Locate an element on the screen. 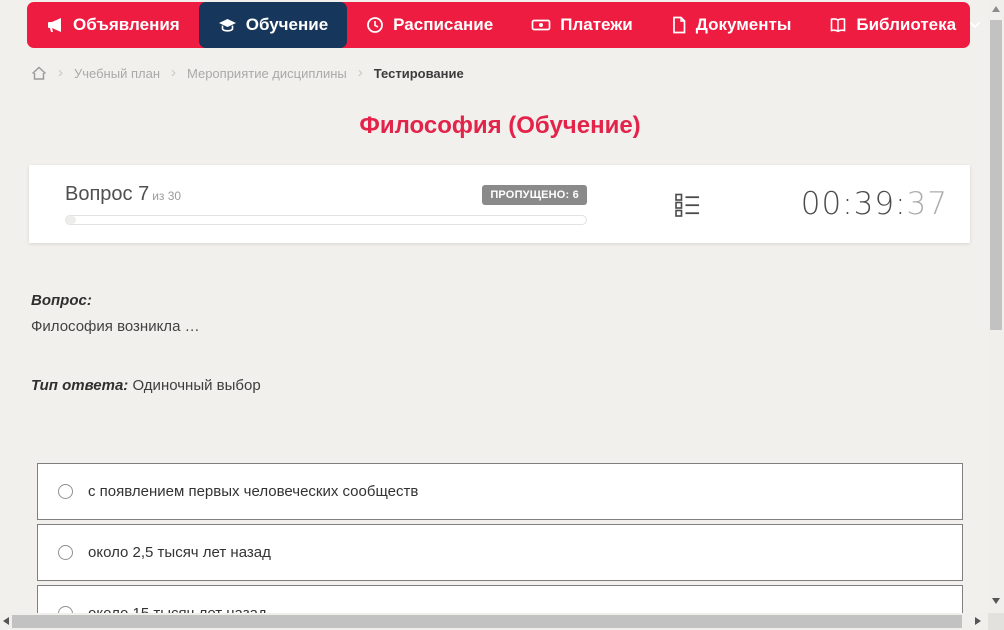  scroll-left-arrow is located at coordinates (6, 621).